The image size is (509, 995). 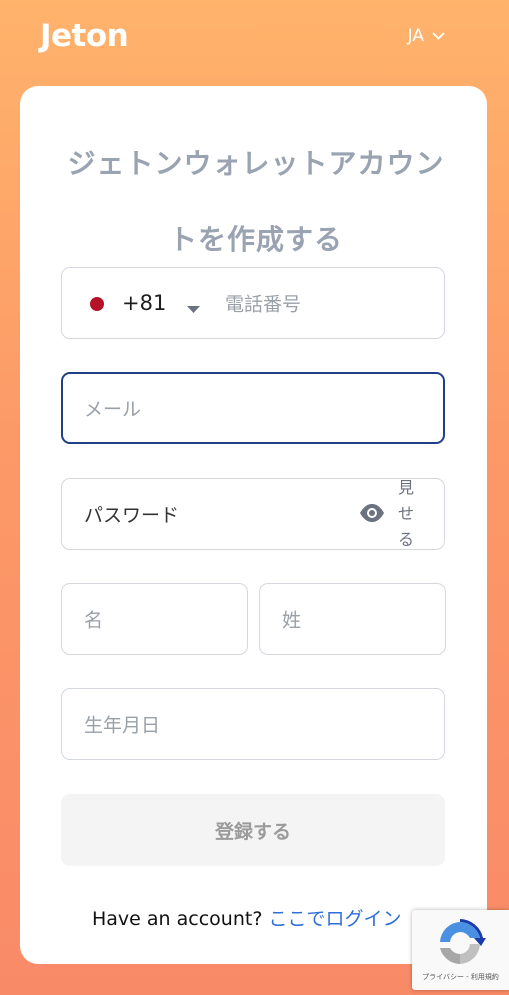 I want to click on phone-input: 電話番号, so click(x=263, y=303).